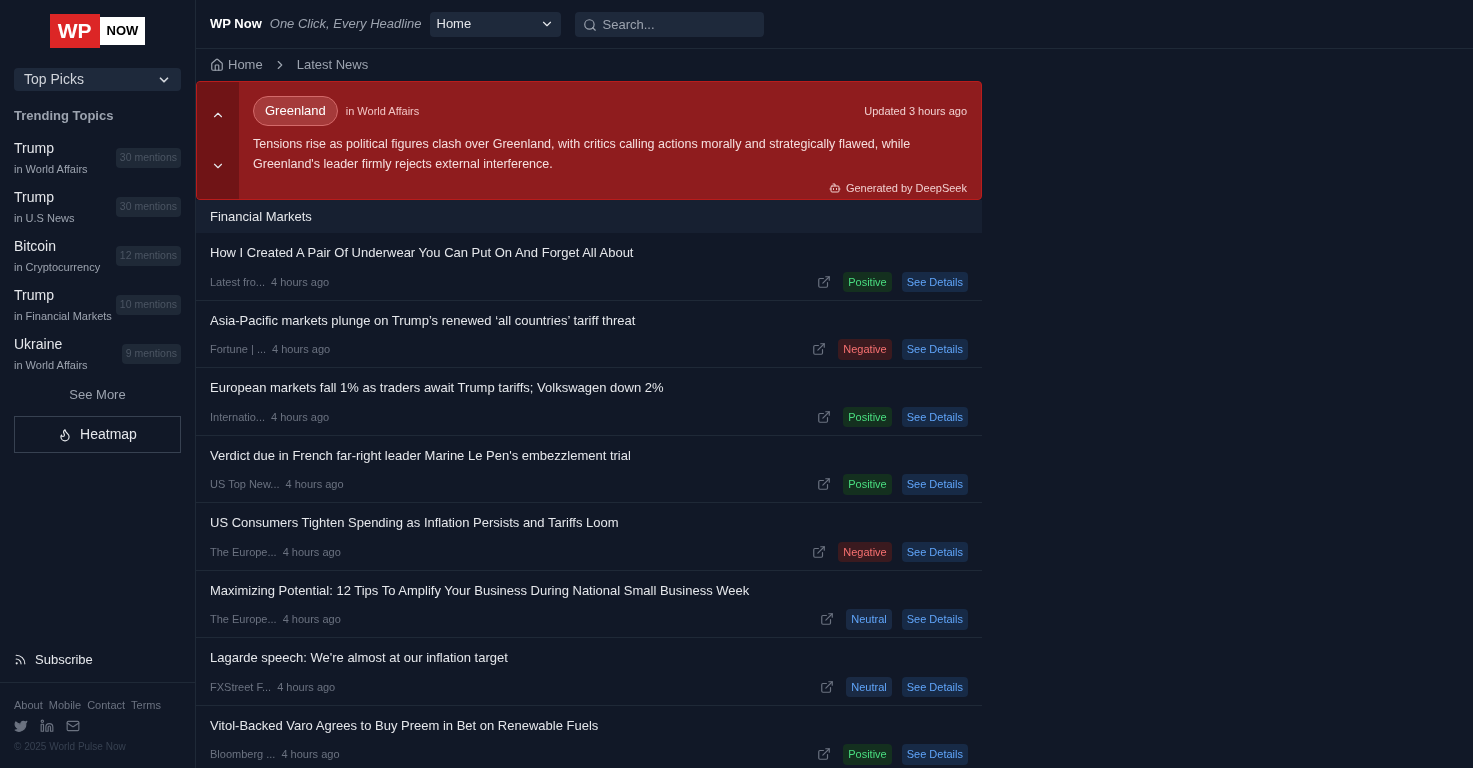 This screenshot has height=768, width=1473. I want to click on flame-icon, so click(65, 434).